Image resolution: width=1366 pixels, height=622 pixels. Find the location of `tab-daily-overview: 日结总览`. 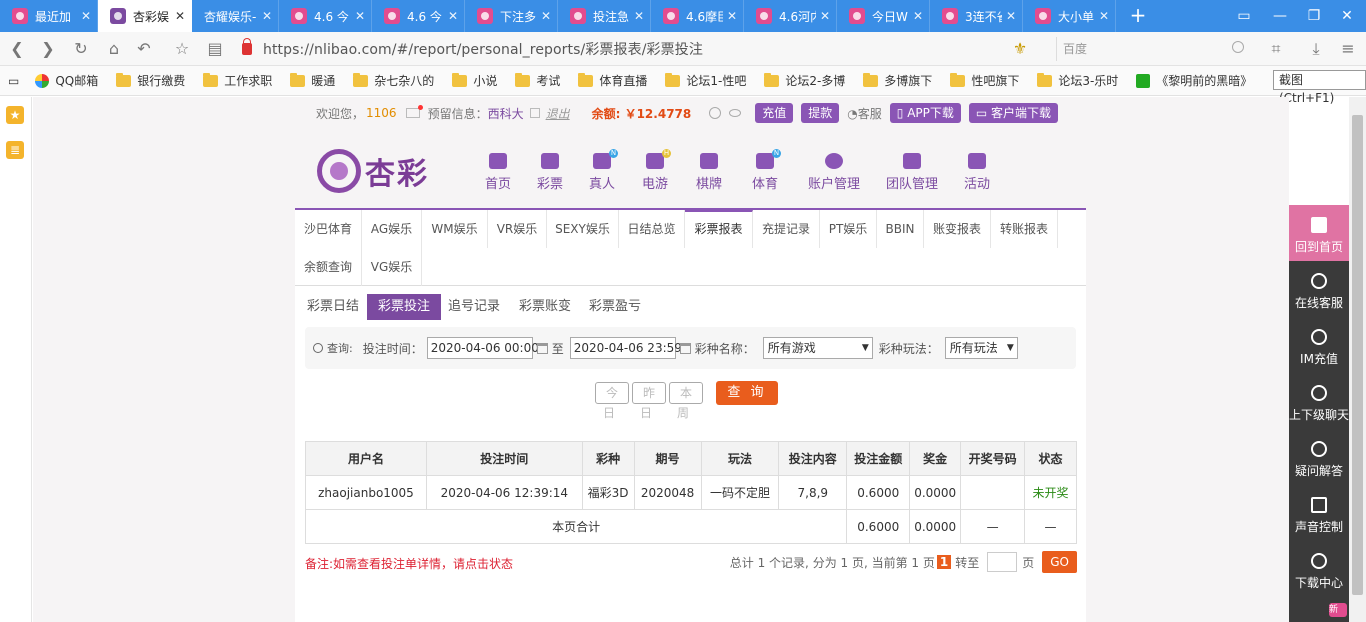

tab-daily-overview: 日结总览 is located at coordinates (652, 229).